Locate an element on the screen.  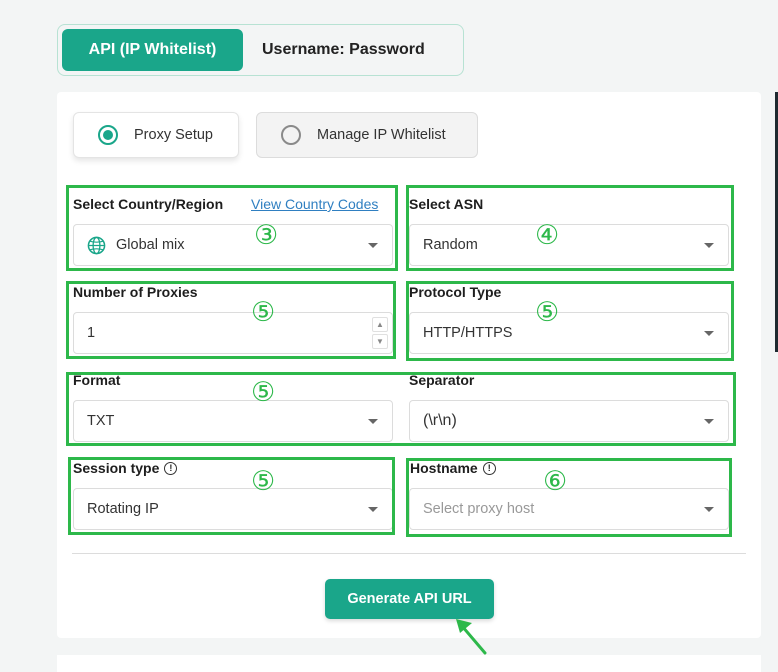
protocol-select: HTTP/HTTPS is located at coordinates (569, 333).